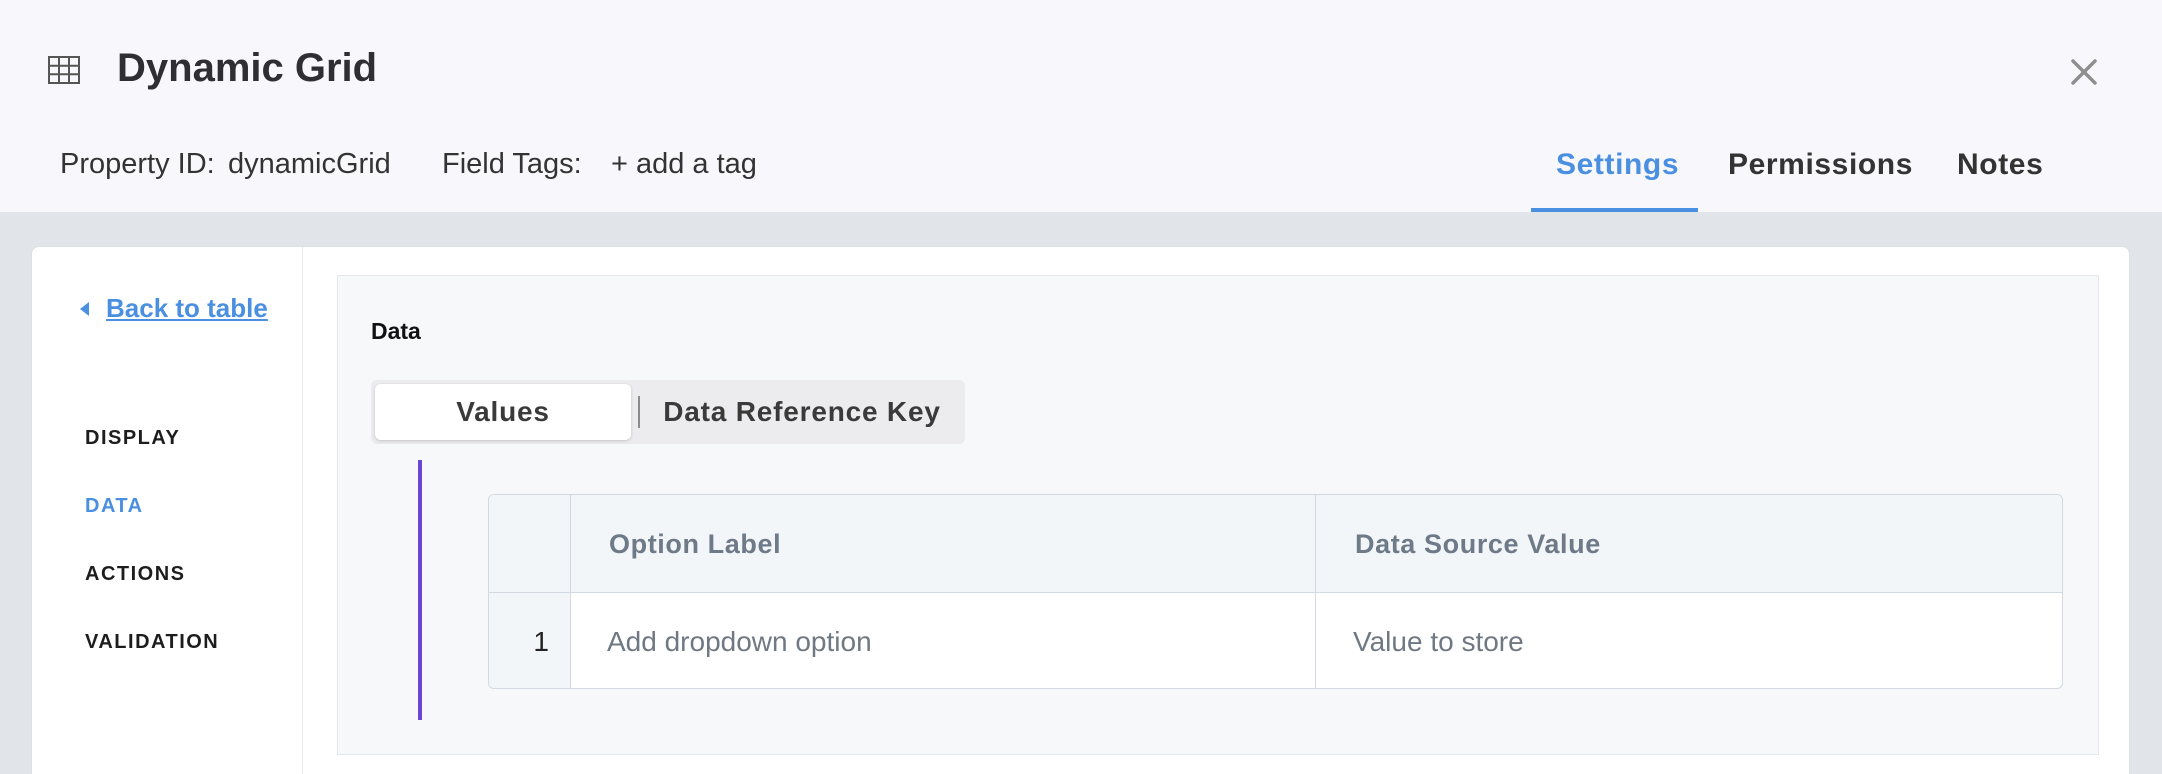 The image size is (2162, 774). What do you see at coordinates (695, 543) in the screenshot?
I see `column-header-option-label: Option Label` at bounding box center [695, 543].